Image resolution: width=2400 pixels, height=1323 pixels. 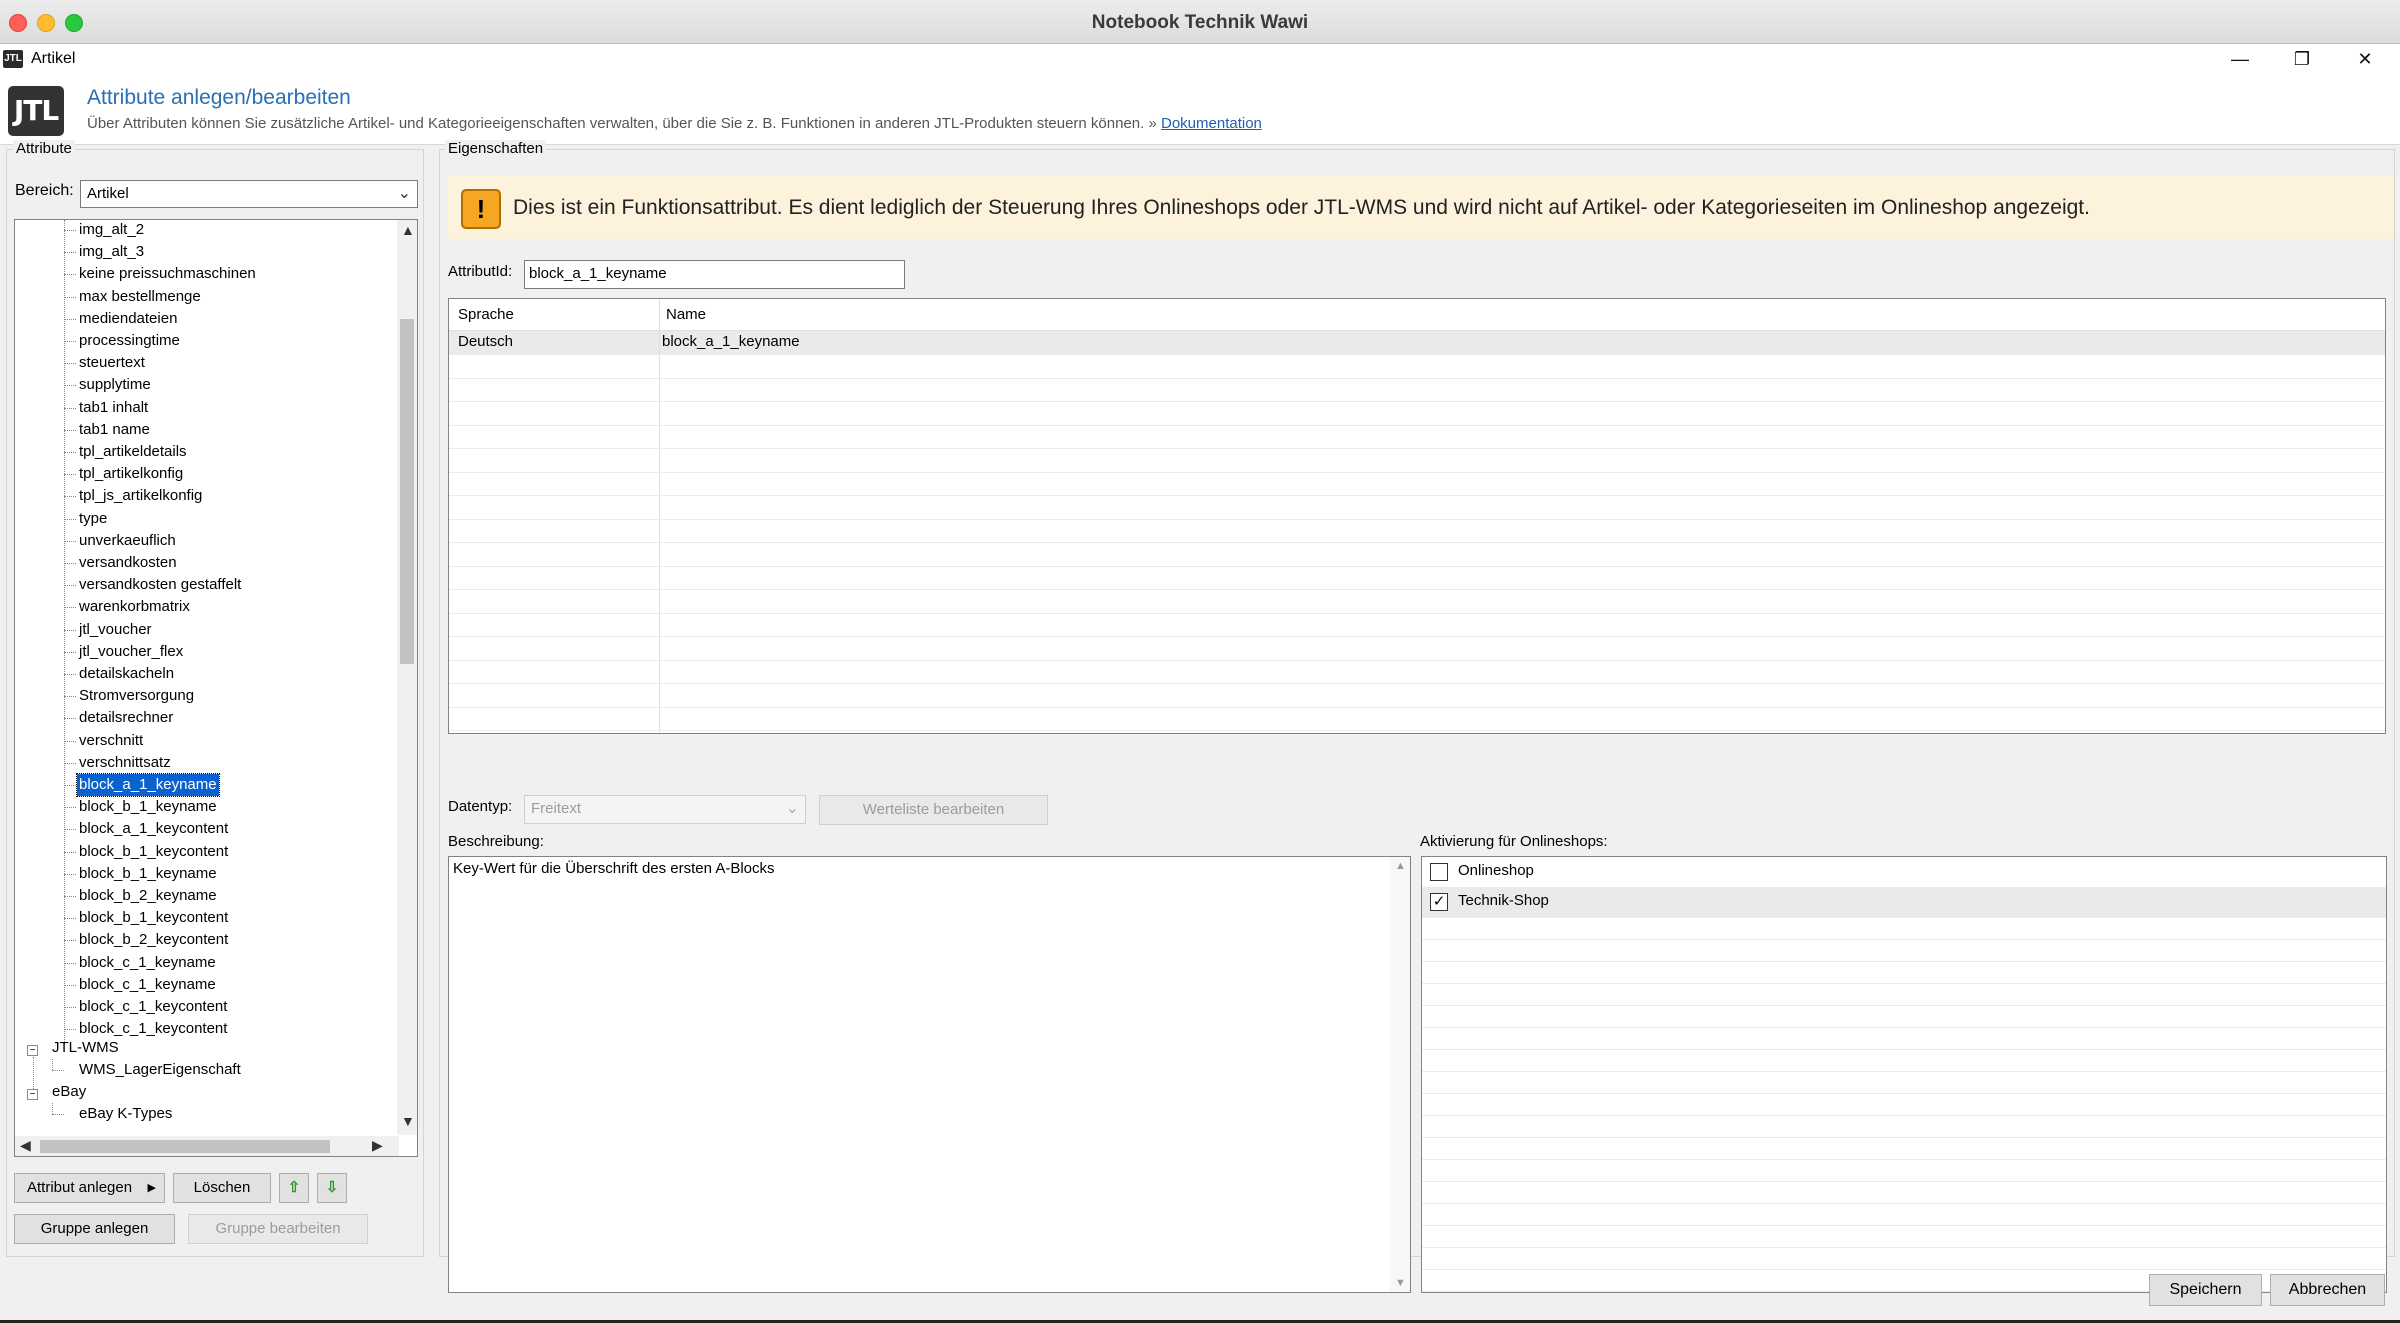 What do you see at coordinates (1439, 902) in the screenshot?
I see `technik-shop-checkbox: ✓` at bounding box center [1439, 902].